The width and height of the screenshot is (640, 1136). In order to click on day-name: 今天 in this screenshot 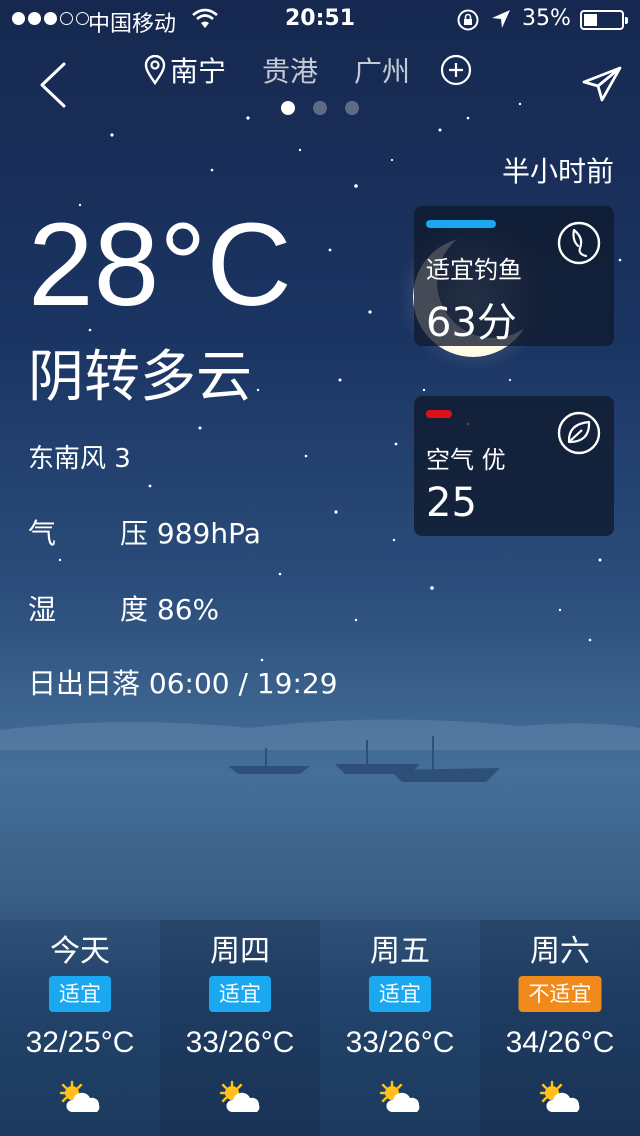, I will do `click(80, 951)`.